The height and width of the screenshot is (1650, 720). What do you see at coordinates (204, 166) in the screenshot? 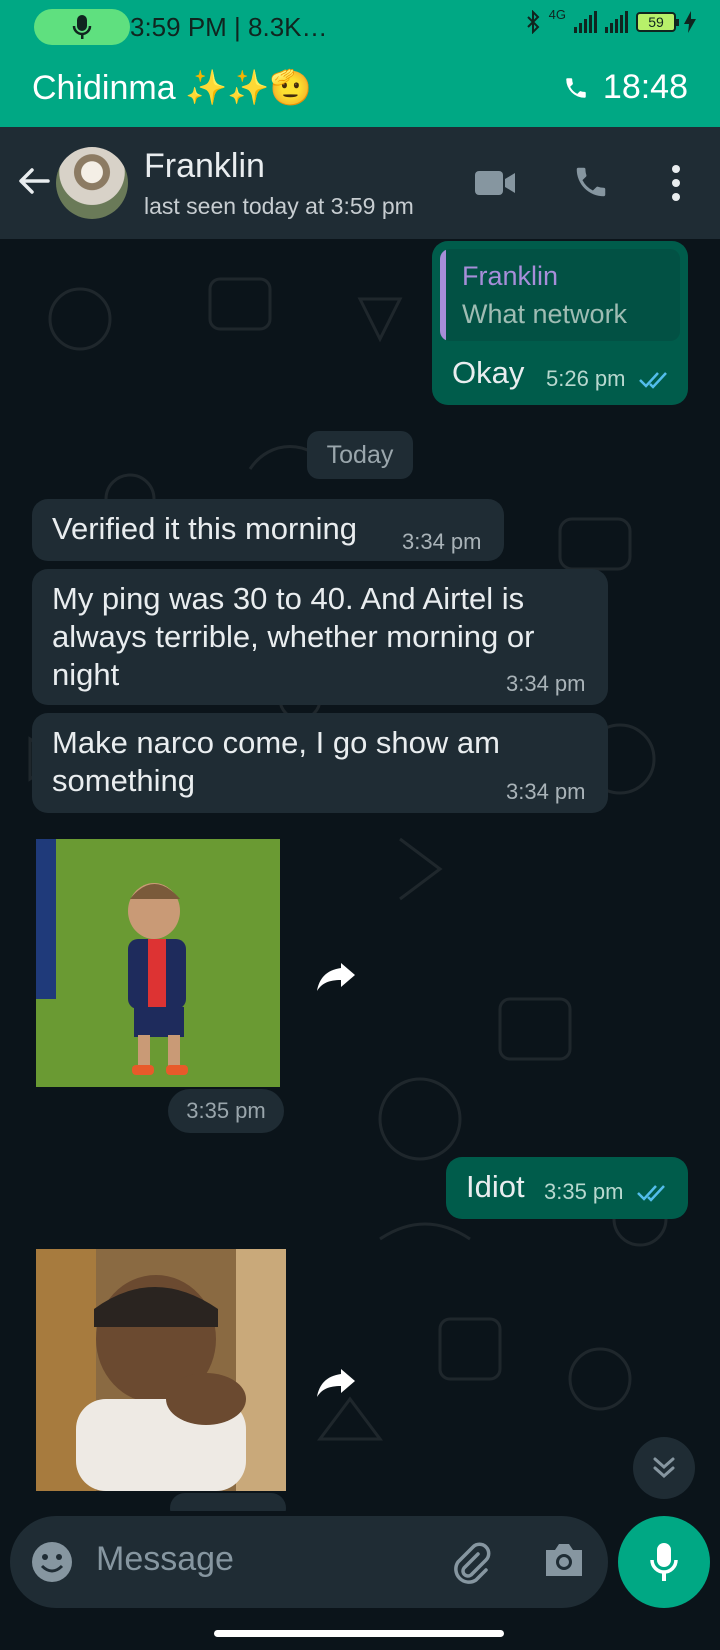
I see `contact-name: Franklin` at bounding box center [204, 166].